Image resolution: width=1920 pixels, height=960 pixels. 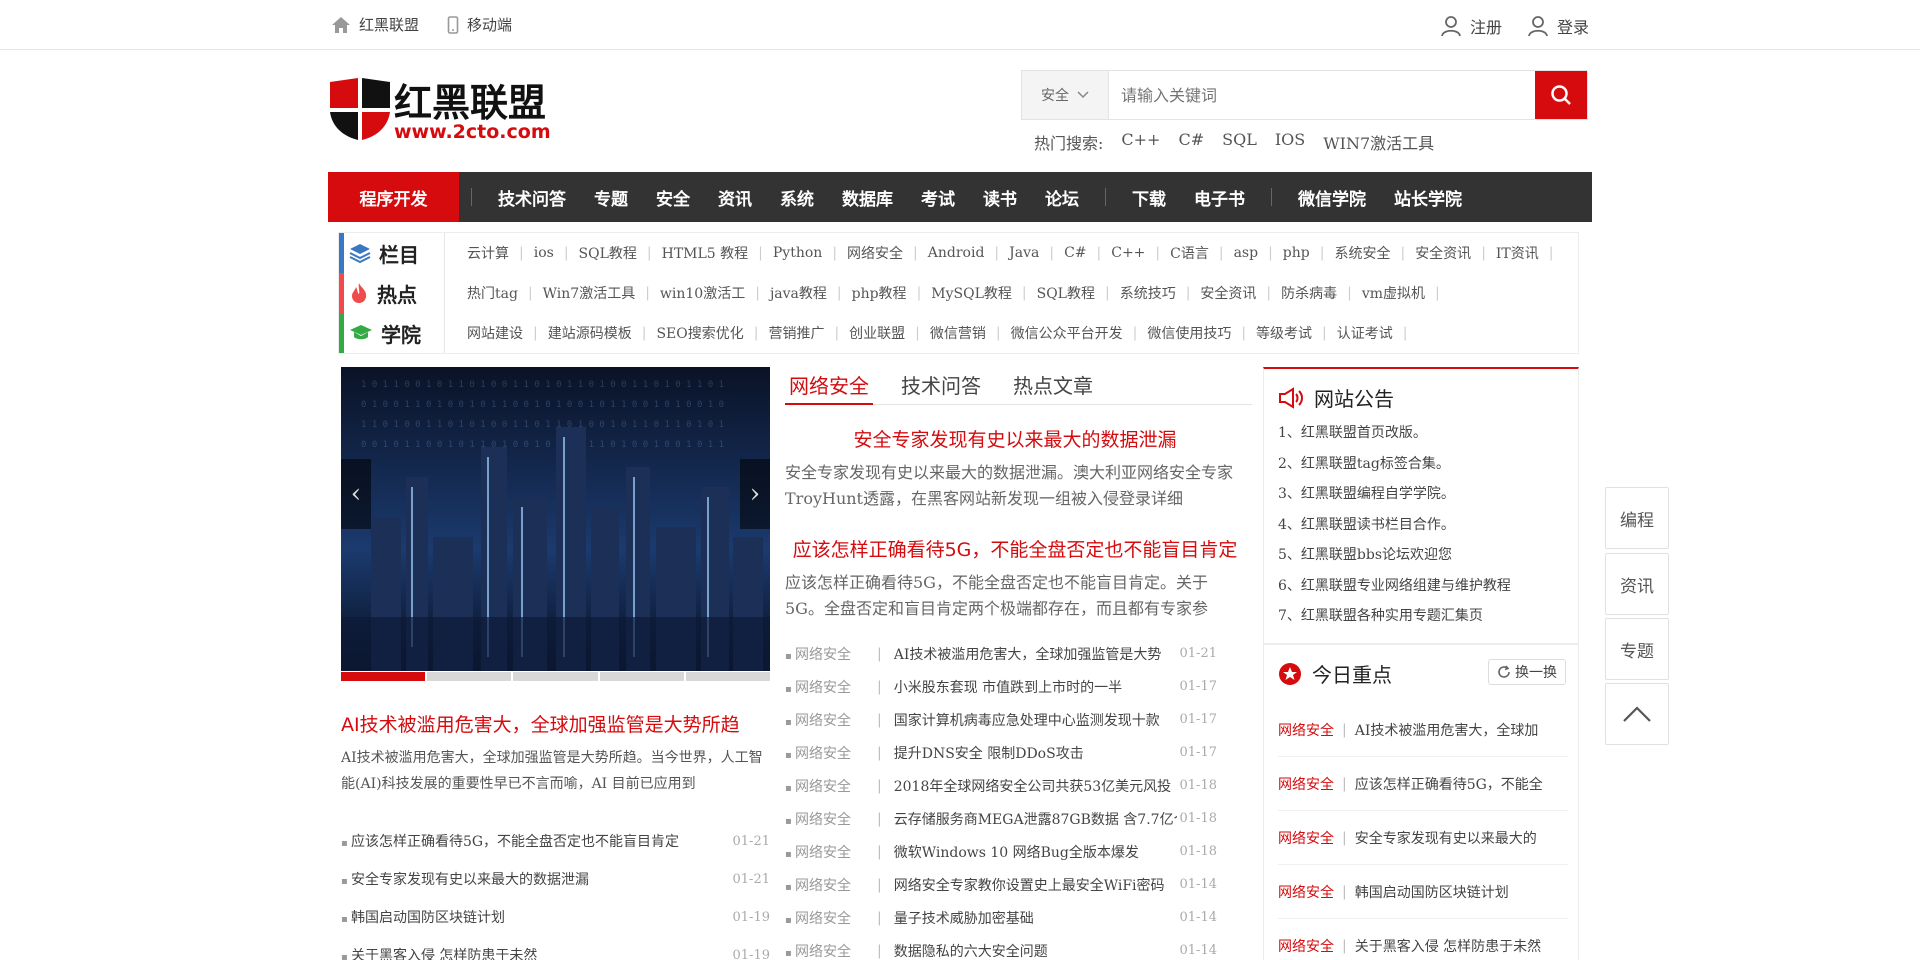 What do you see at coordinates (1449, 784) in the screenshot?
I see `list-item-title: 应该怎样正确看待5G，不能全` at bounding box center [1449, 784].